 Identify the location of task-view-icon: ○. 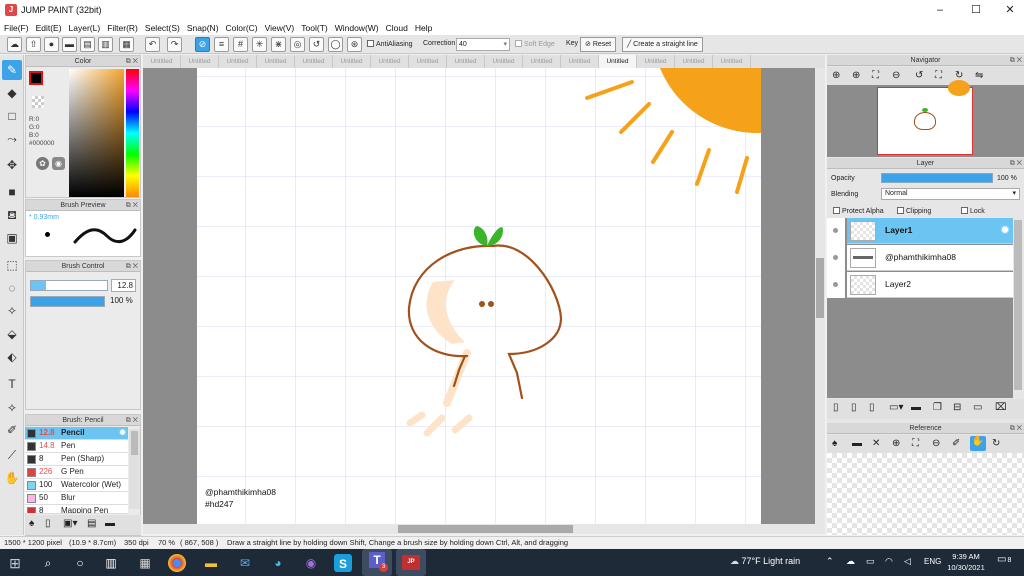
(80, 563).